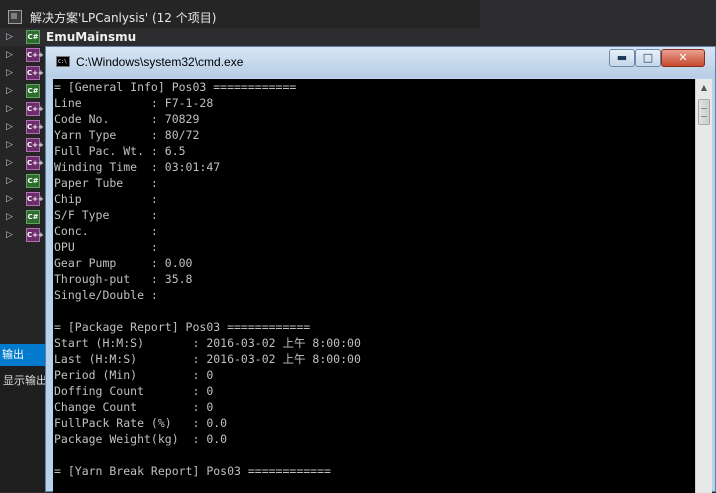 The image size is (716, 493). What do you see at coordinates (106, 231) in the screenshot?
I see `console-line: Conc. :` at bounding box center [106, 231].